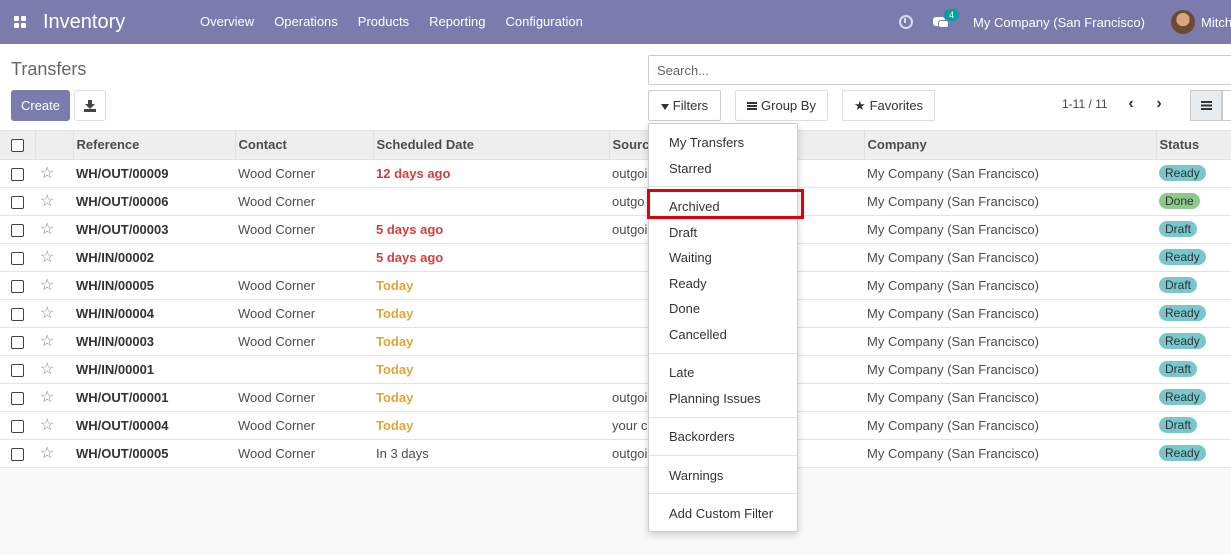  I want to click on filter-warnings: Warnings, so click(696, 475).